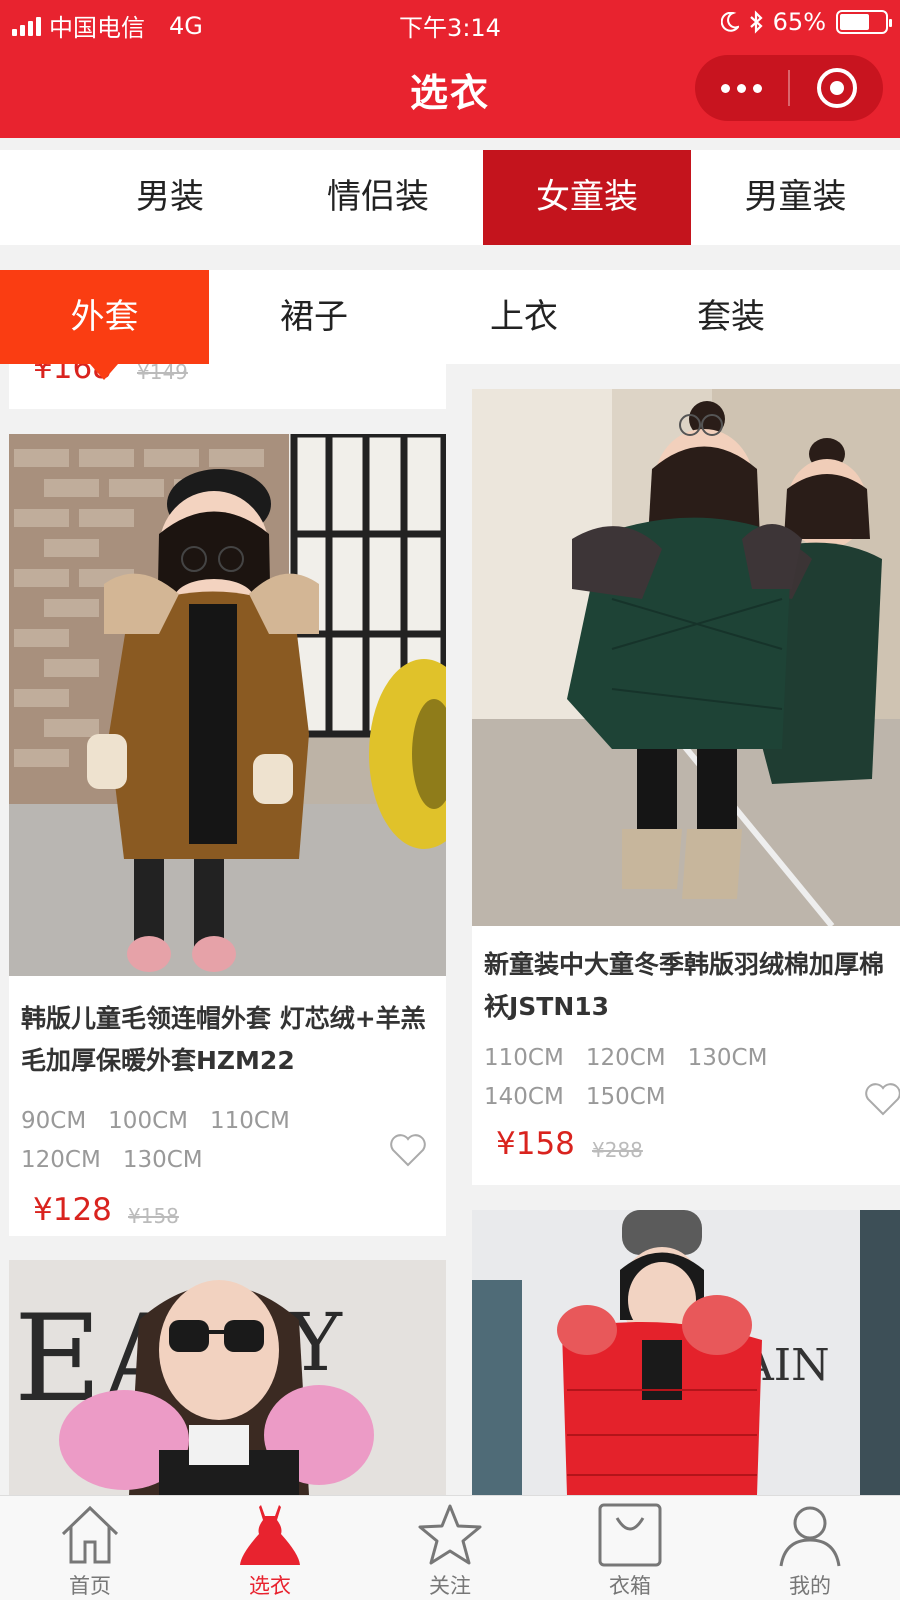  Describe the element at coordinates (270, 1535) in the screenshot. I see `dress-icon` at that location.